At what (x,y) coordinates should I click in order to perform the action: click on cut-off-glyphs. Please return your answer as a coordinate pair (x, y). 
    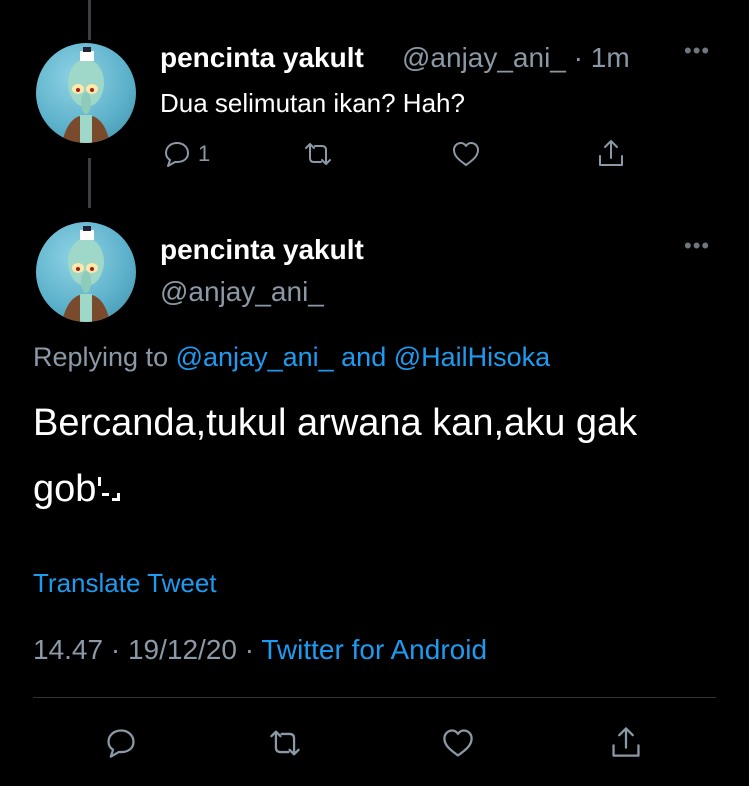
    Looking at the image, I should click on (109, 486).